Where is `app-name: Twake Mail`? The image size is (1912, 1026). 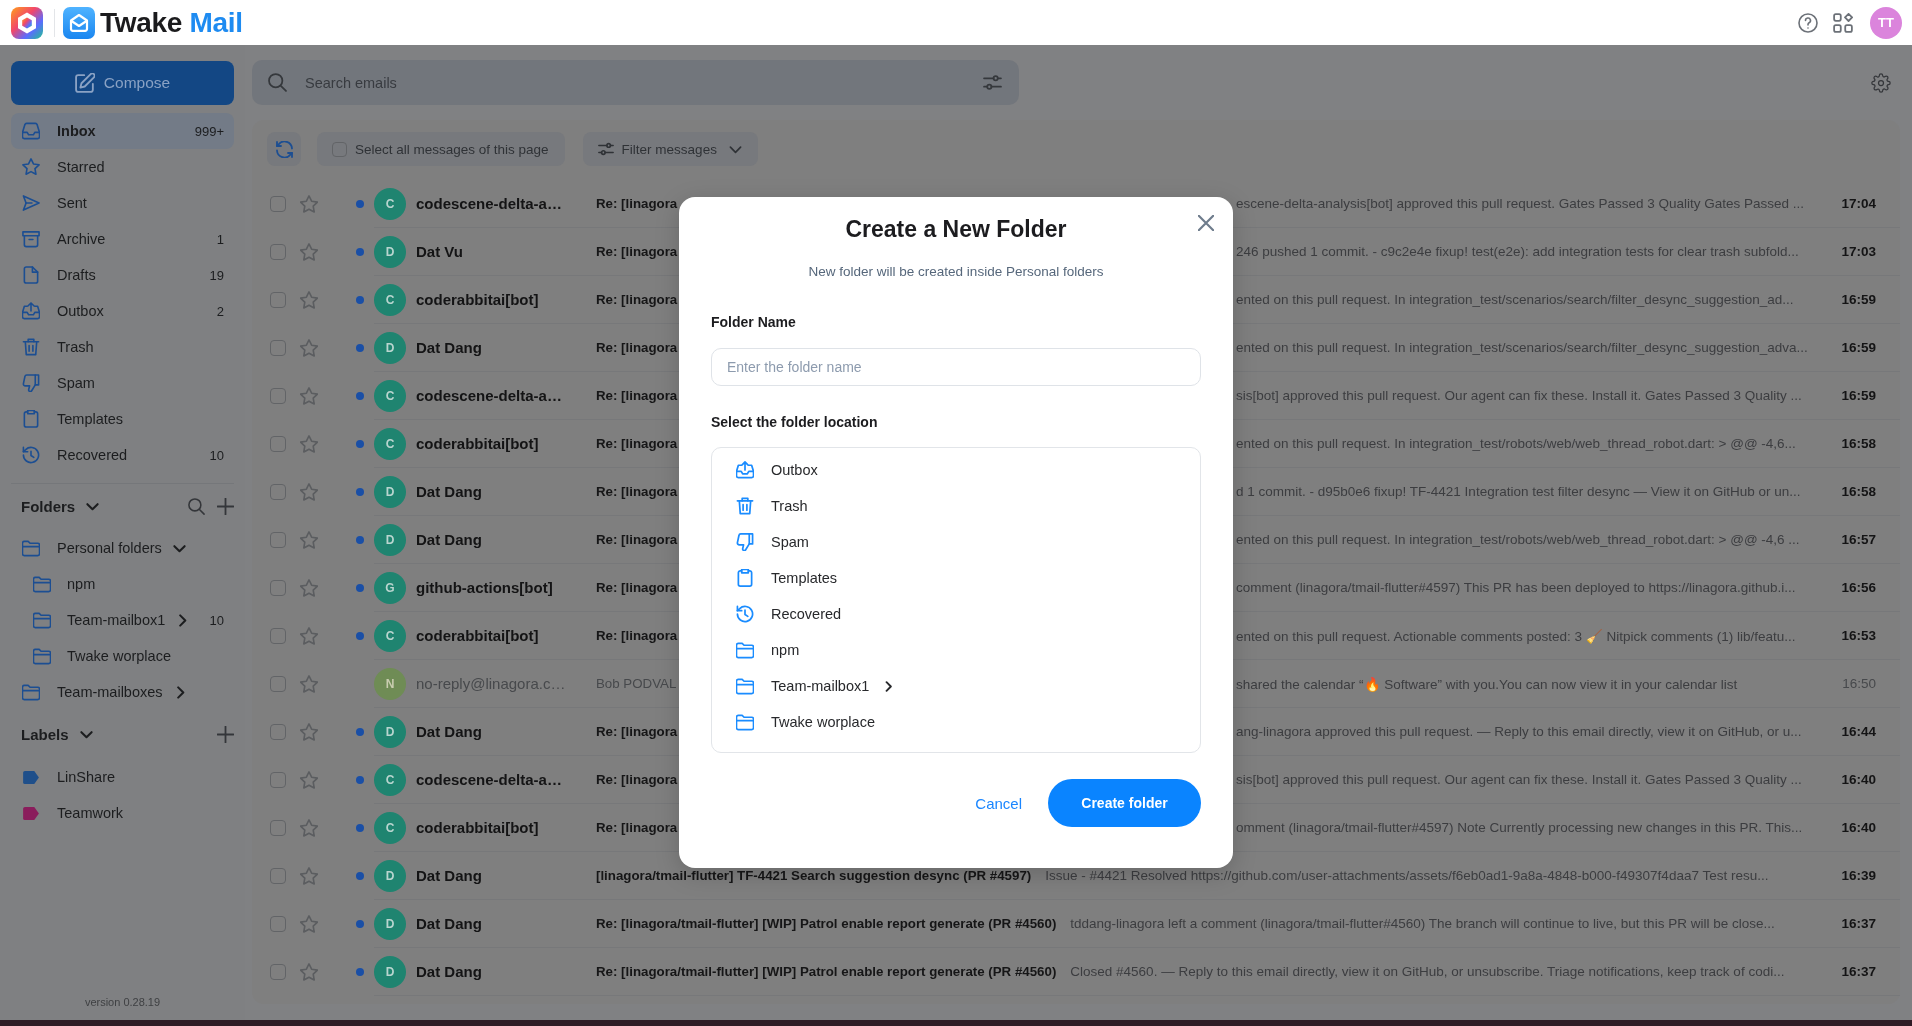
app-name: Twake Mail is located at coordinates (171, 22).